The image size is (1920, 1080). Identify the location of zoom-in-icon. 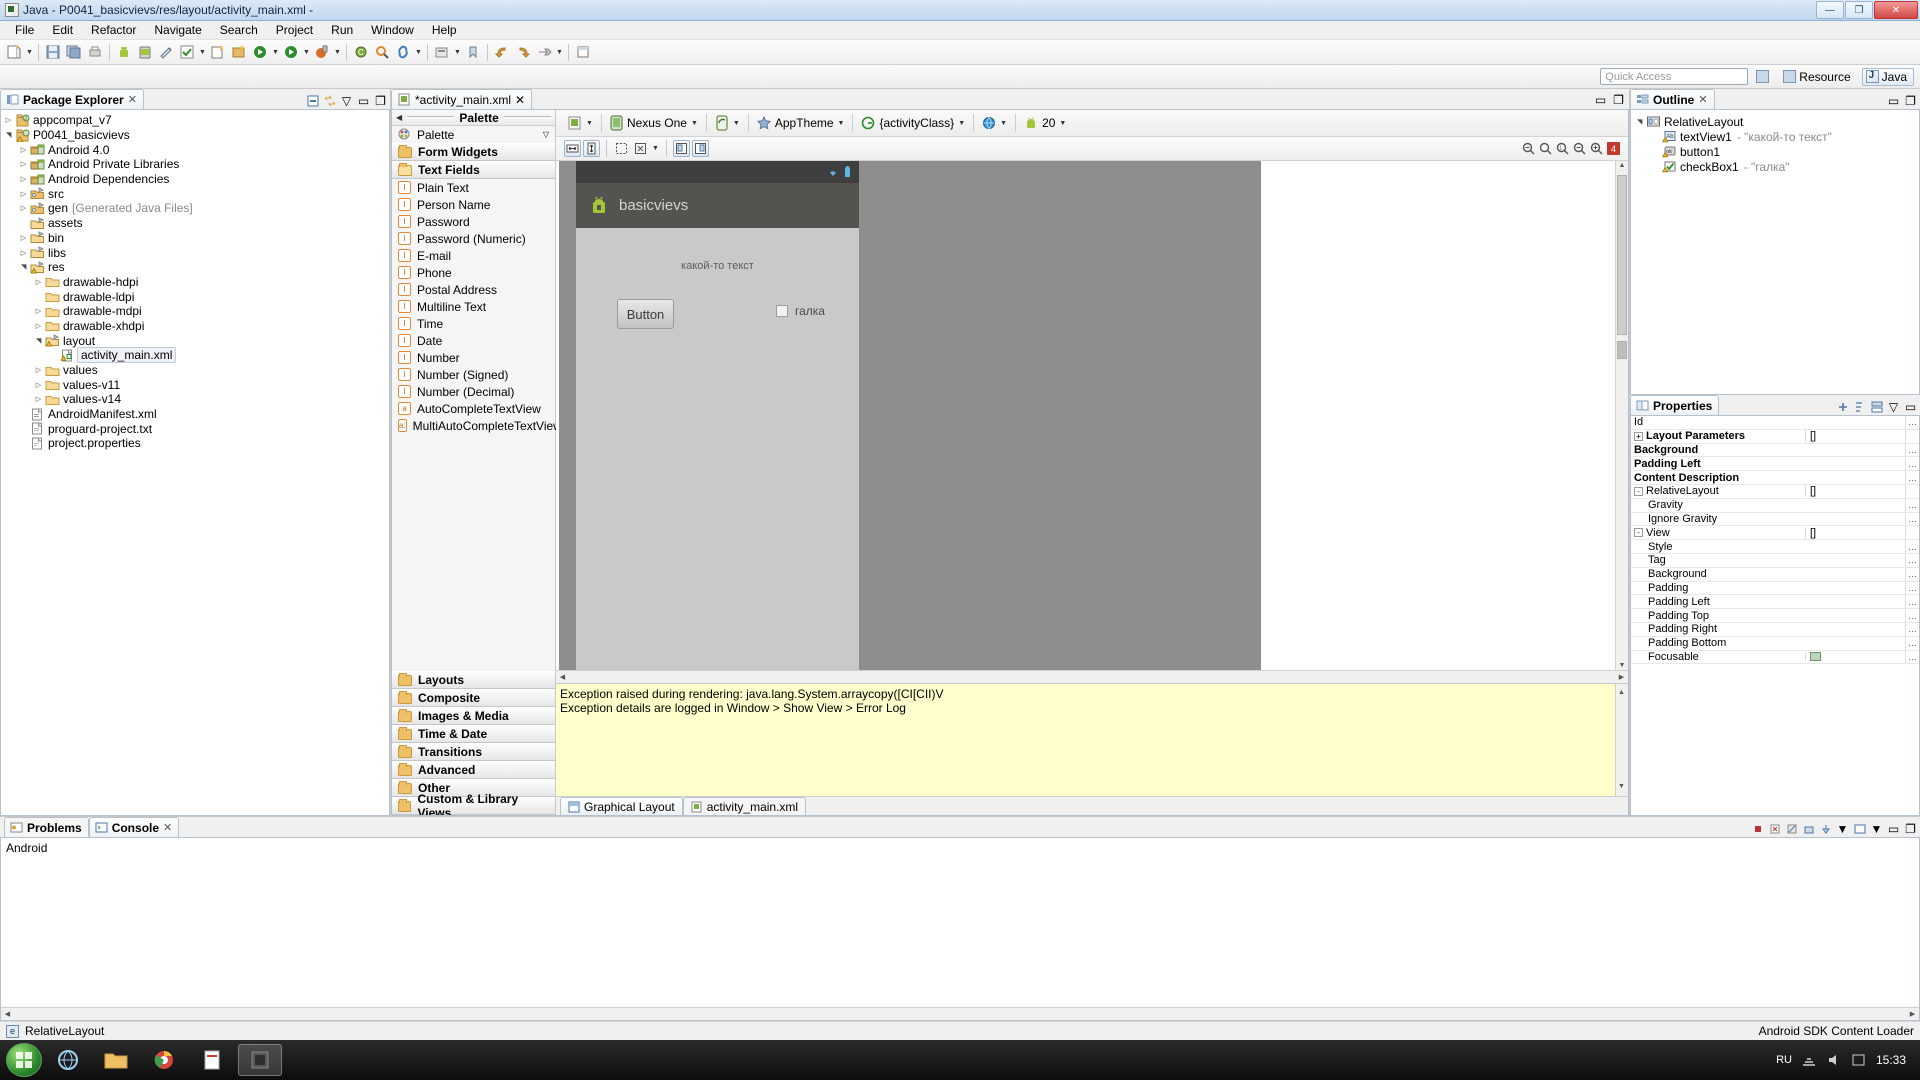
(1596, 148).